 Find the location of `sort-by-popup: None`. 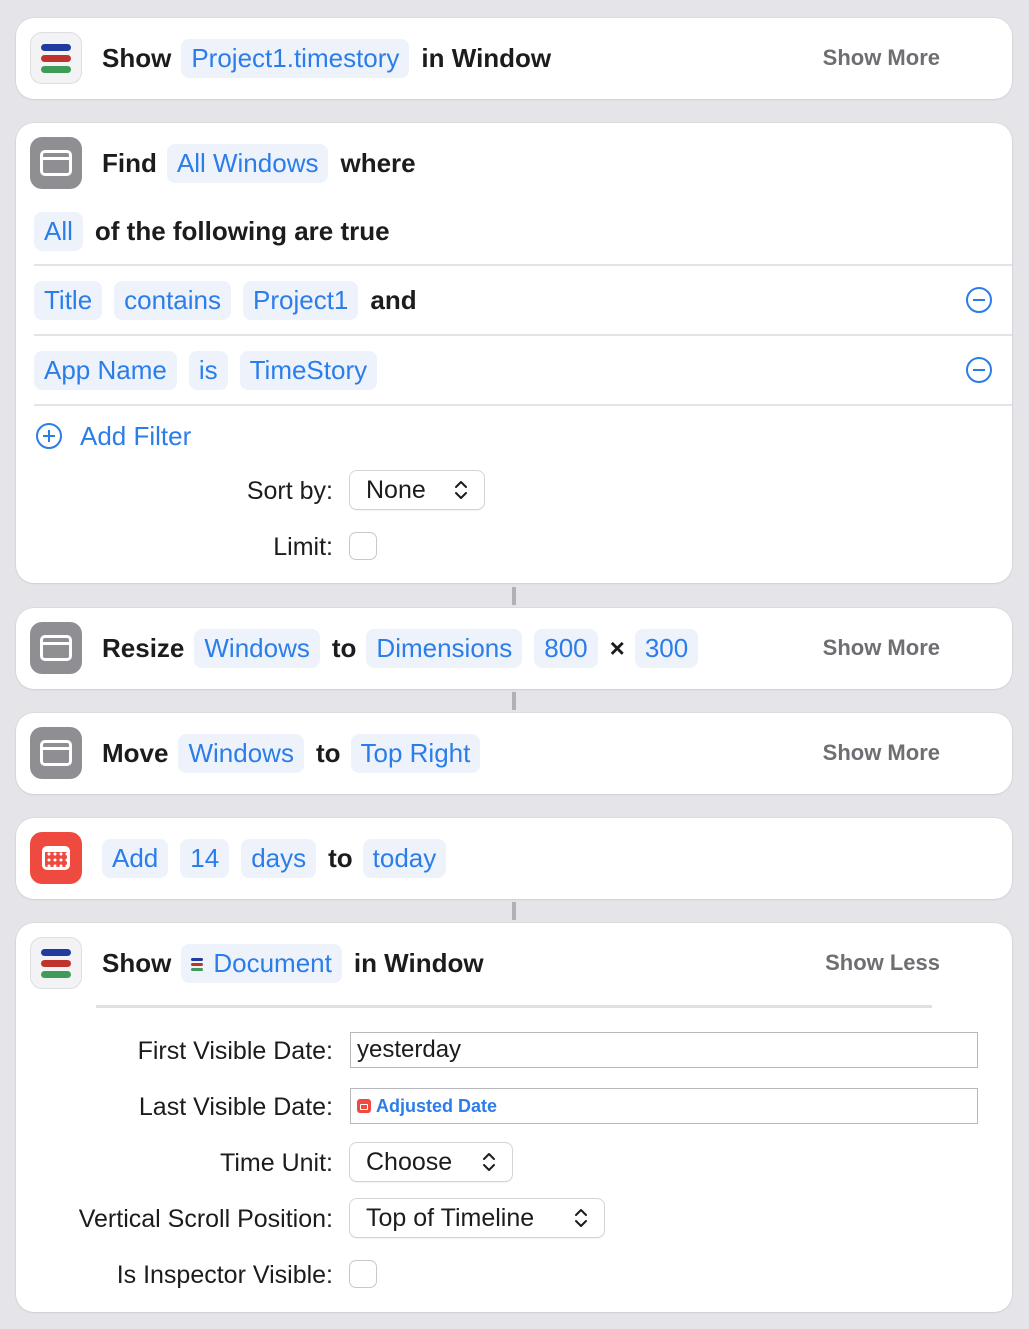

sort-by-popup: None is located at coordinates (417, 490).